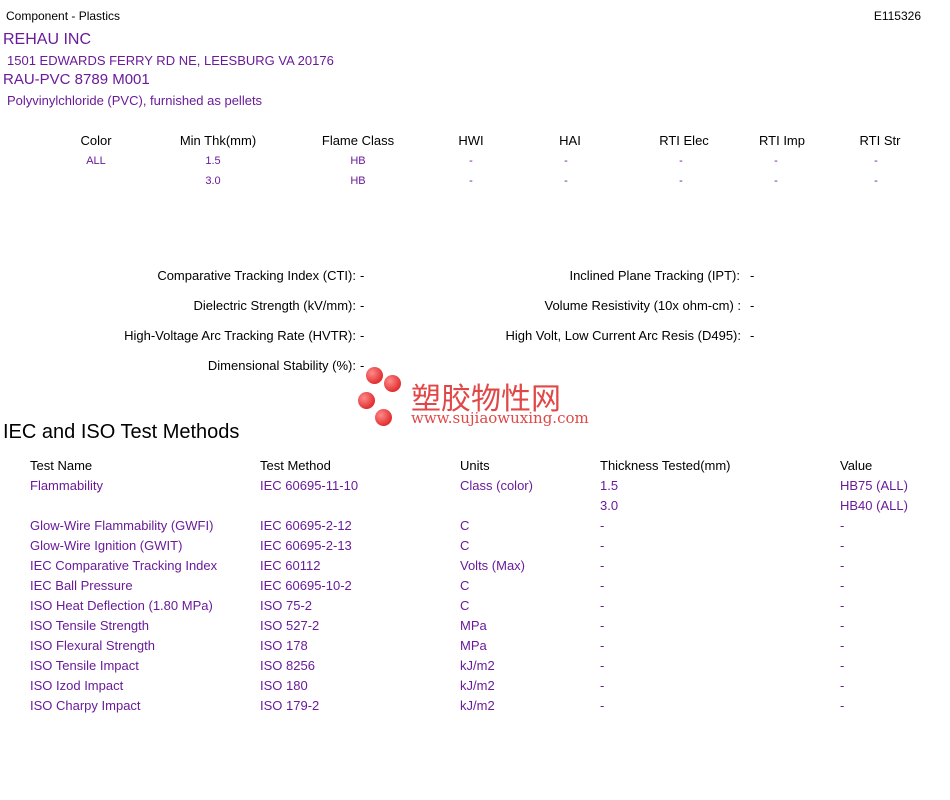 This screenshot has width=950, height=800. Describe the element at coordinates (897, 16) in the screenshot. I see `file-number: E115326` at that location.